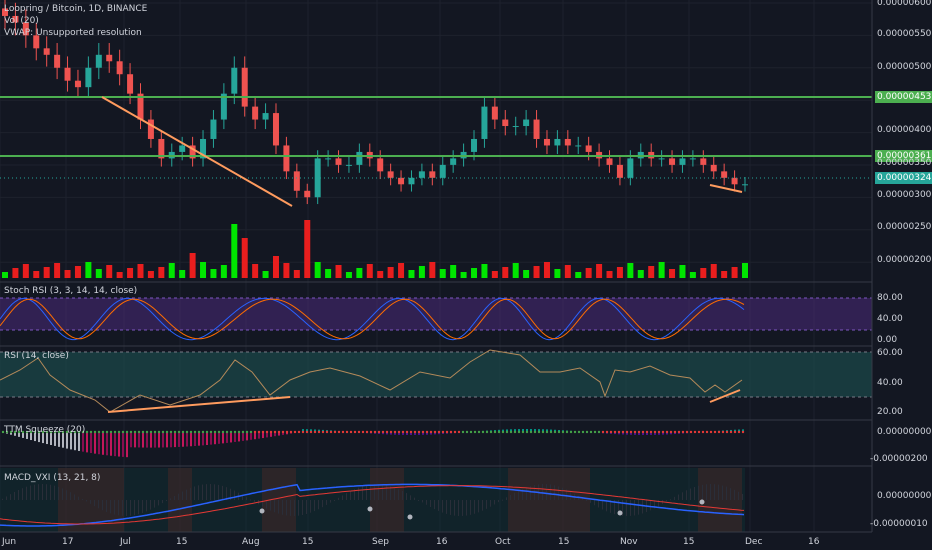 The image size is (932, 550). What do you see at coordinates (904, 67) in the screenshot?
I see `price-tick: 0.00000500` at bounding box center [904, 67].